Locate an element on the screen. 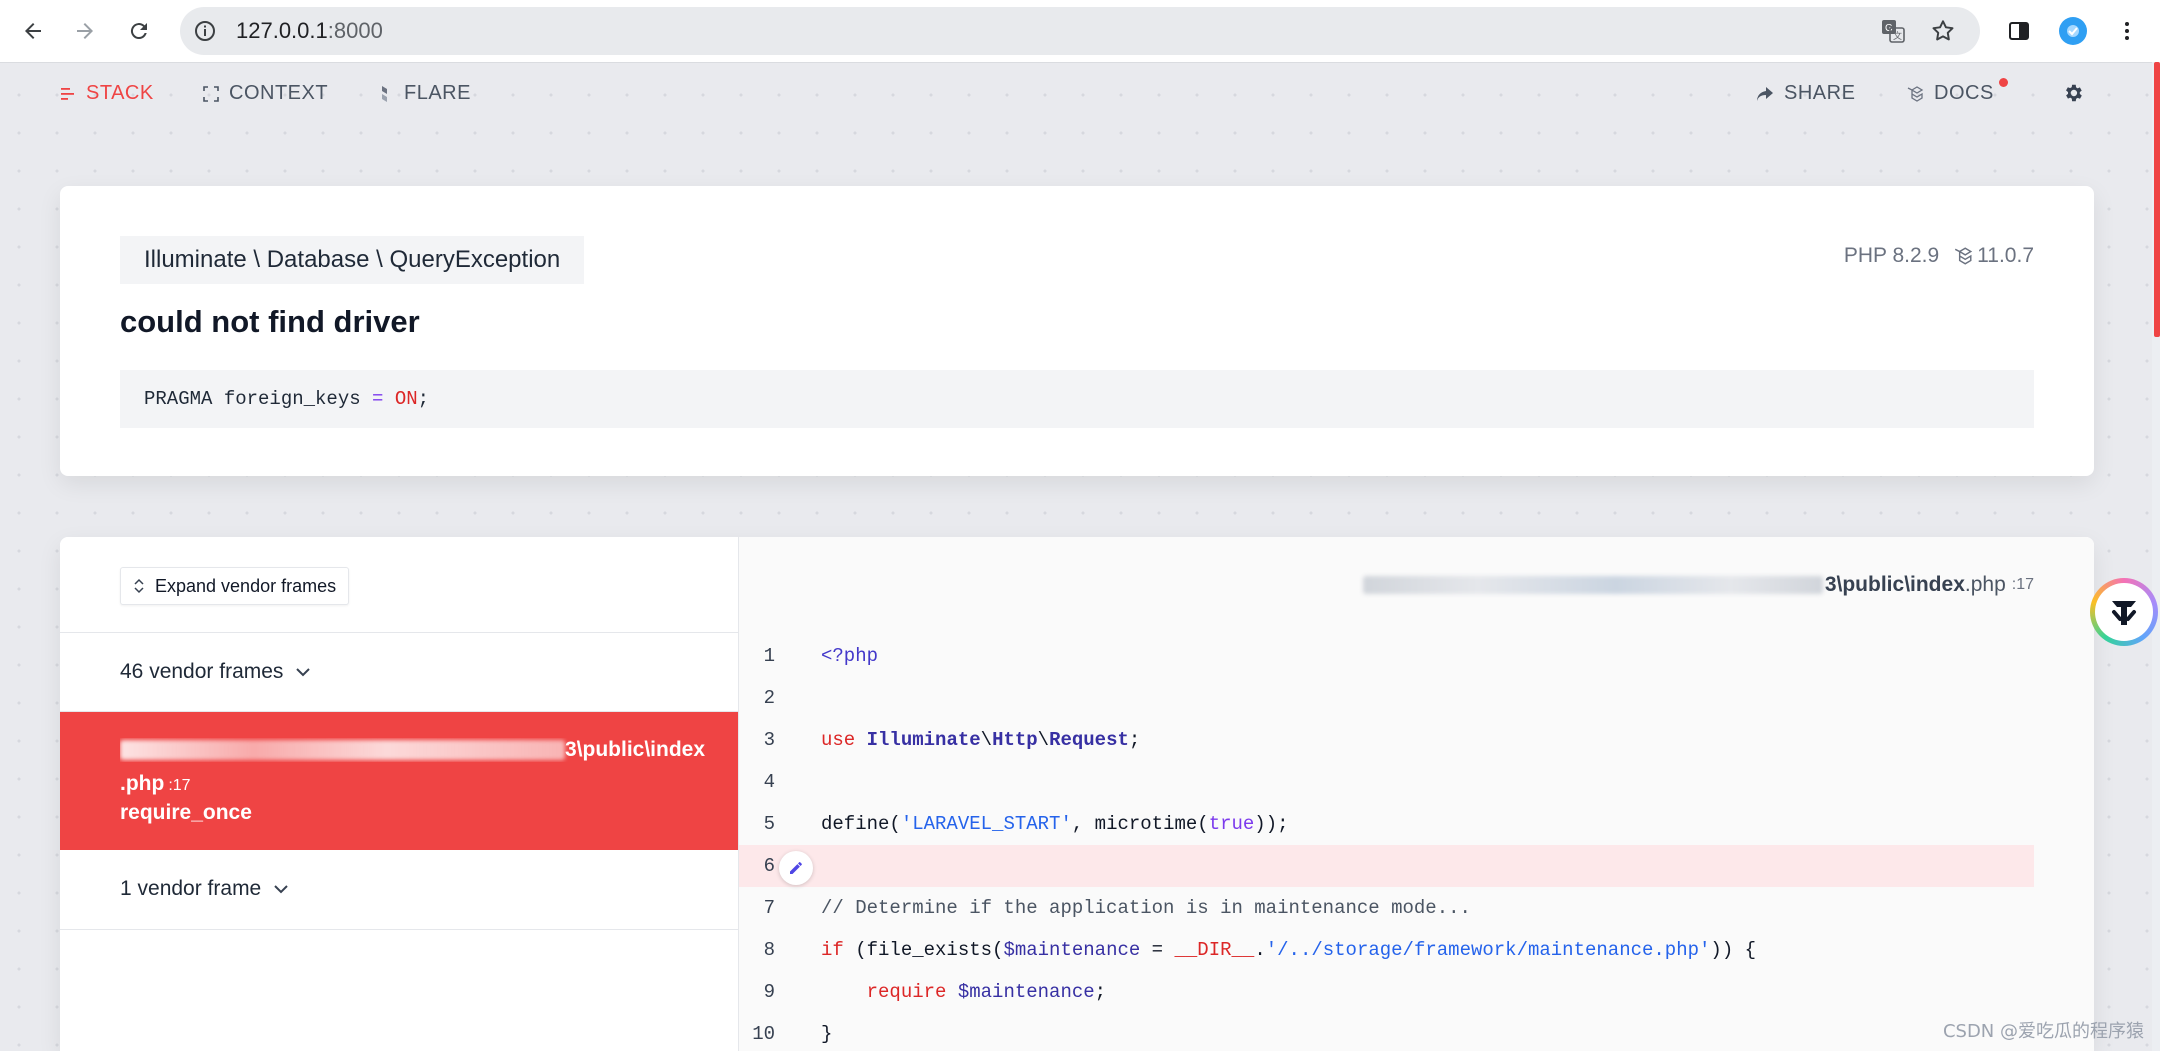 The image size is (2160, 1051). site-info-icon is located at coordinates (205, 31).